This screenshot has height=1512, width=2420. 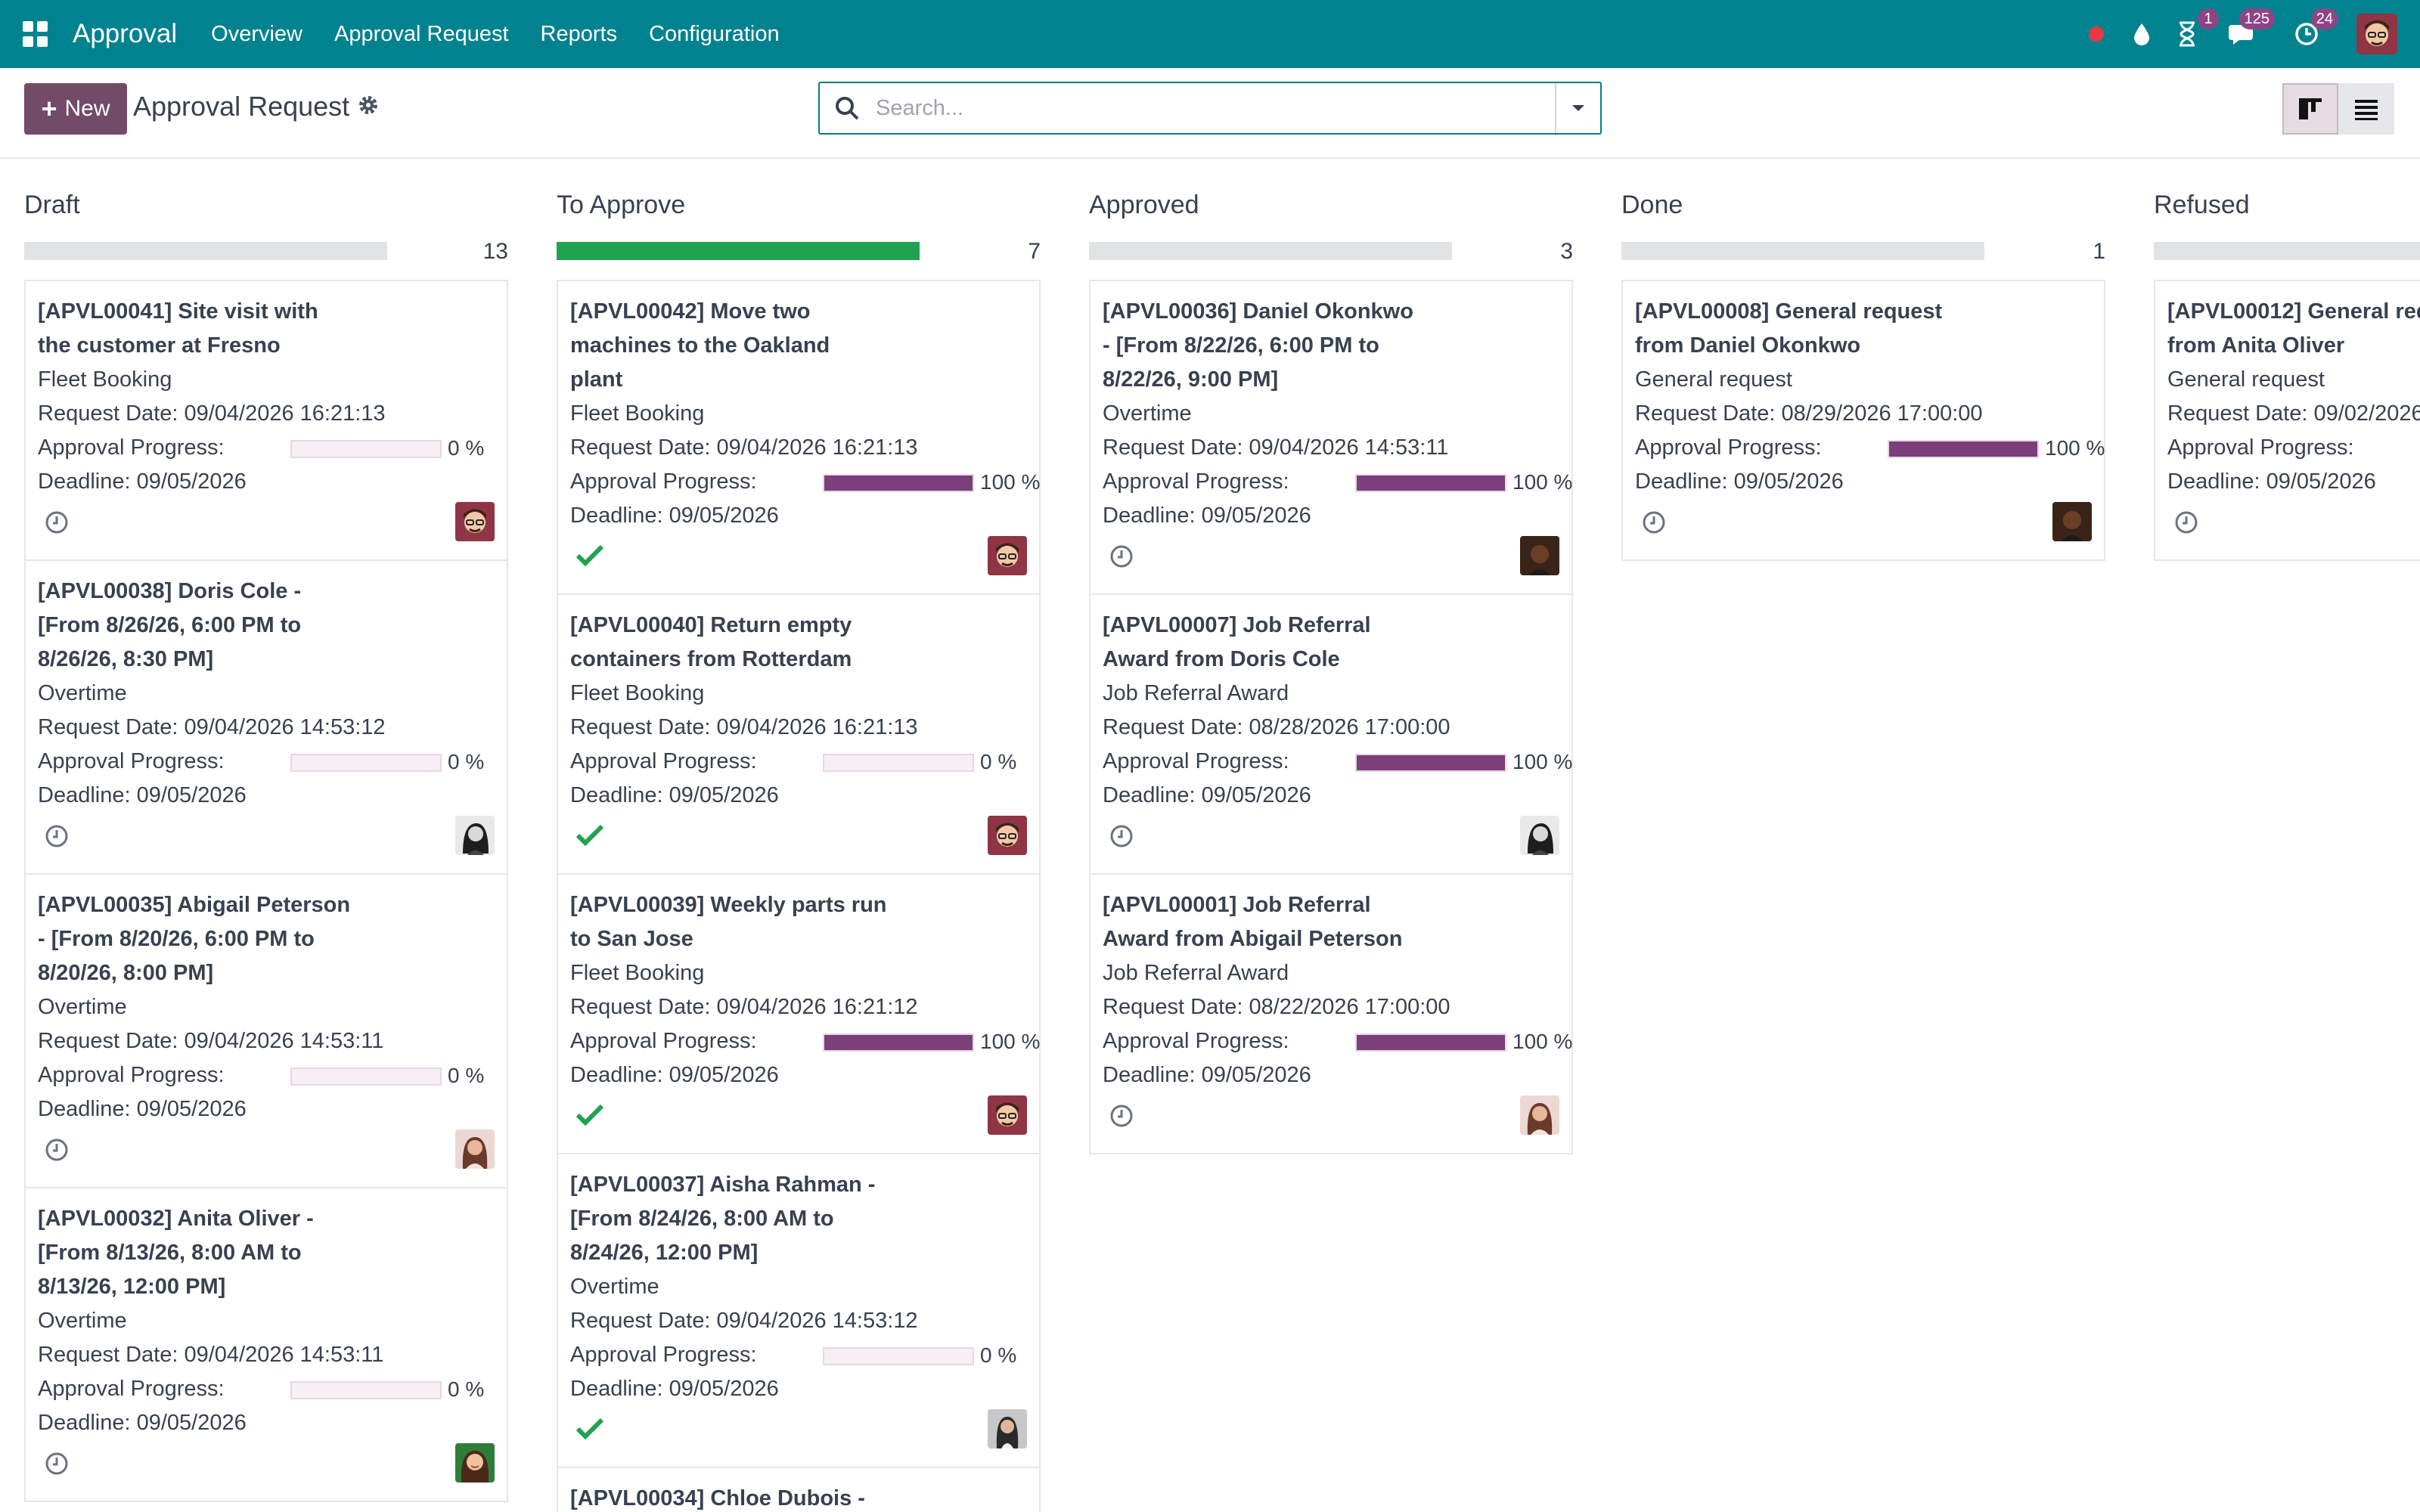 I want to click on kanban-icon, so click(x=2310, y=109).